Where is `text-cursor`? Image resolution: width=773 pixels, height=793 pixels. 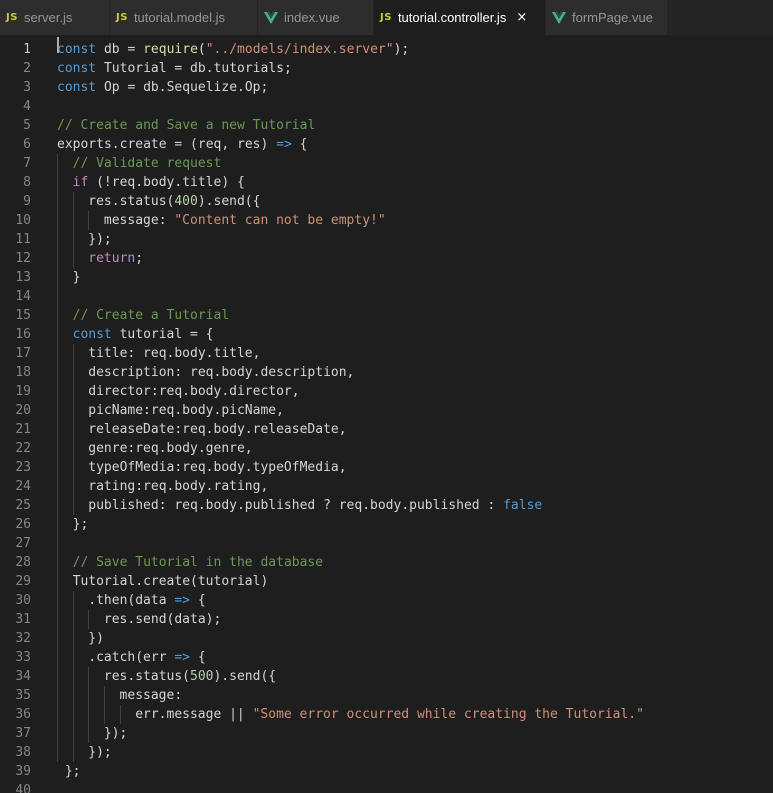
text-cursor is located at coordinates (58, 45).